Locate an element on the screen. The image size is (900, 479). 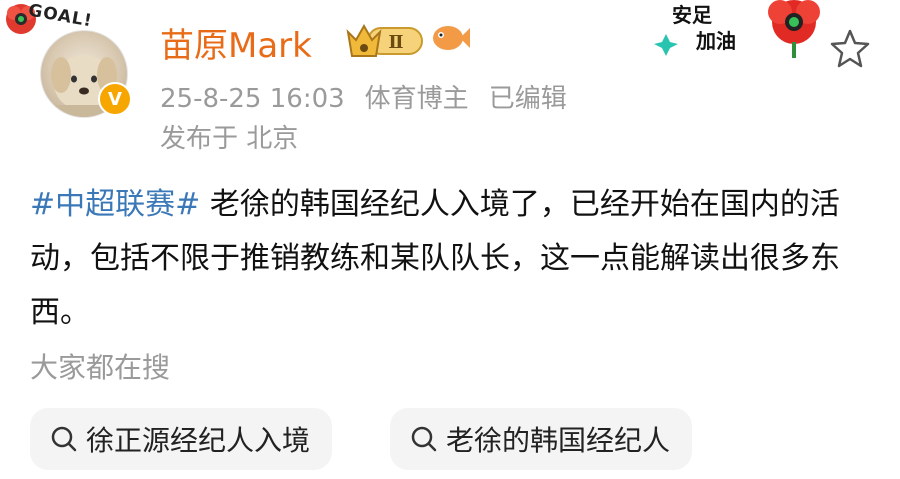
fish-icon is located at coordinates (450, 40).